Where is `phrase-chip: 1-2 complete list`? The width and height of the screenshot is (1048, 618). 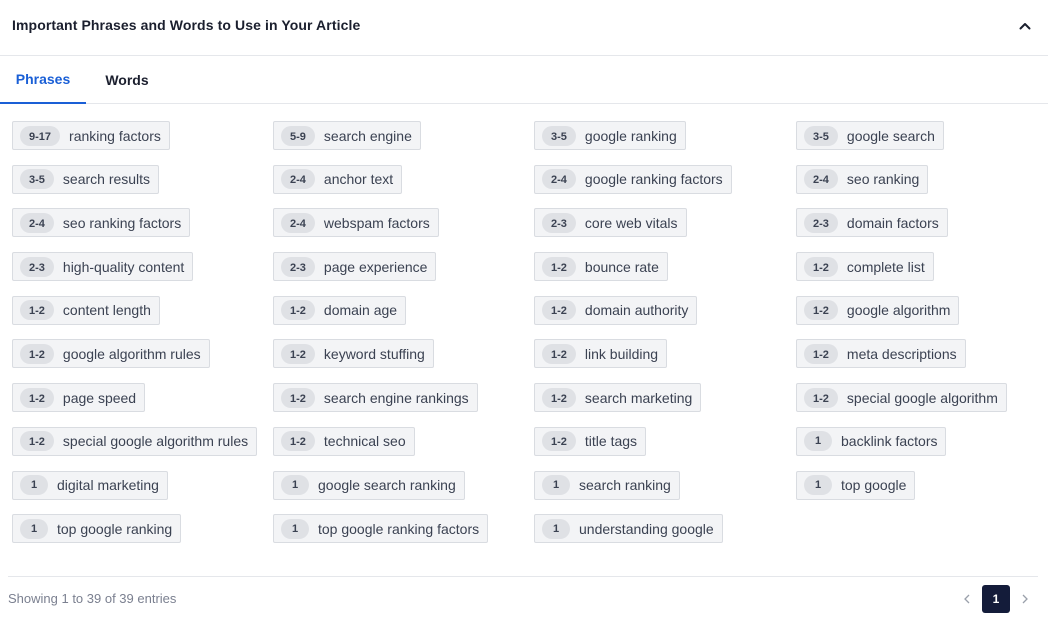
phrase-chip: 1-2 complete list is located at coordinates (865, 267).